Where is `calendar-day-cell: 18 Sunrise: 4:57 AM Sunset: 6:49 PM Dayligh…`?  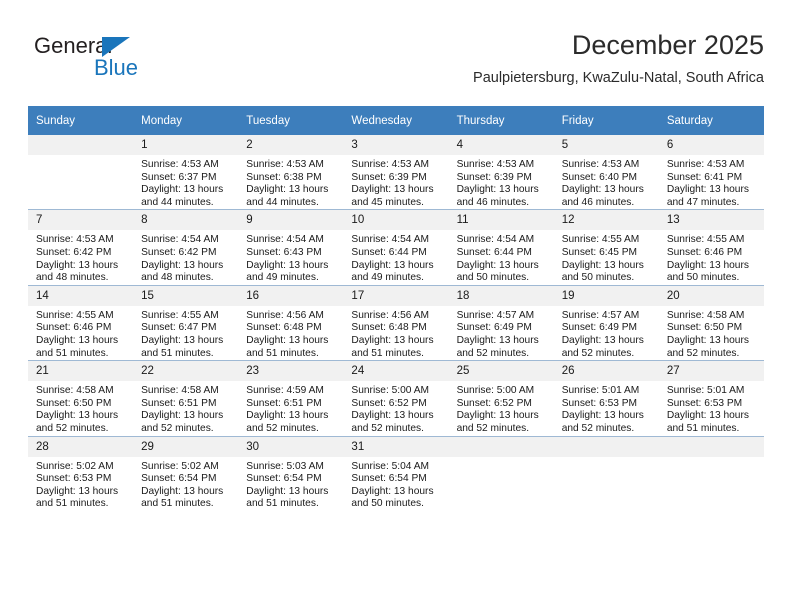 calendar-day-cell: 18 Sunrise: 4:57 AM Sunset: 6:49 PM Dayligh… is located at coordinates (501, 322).